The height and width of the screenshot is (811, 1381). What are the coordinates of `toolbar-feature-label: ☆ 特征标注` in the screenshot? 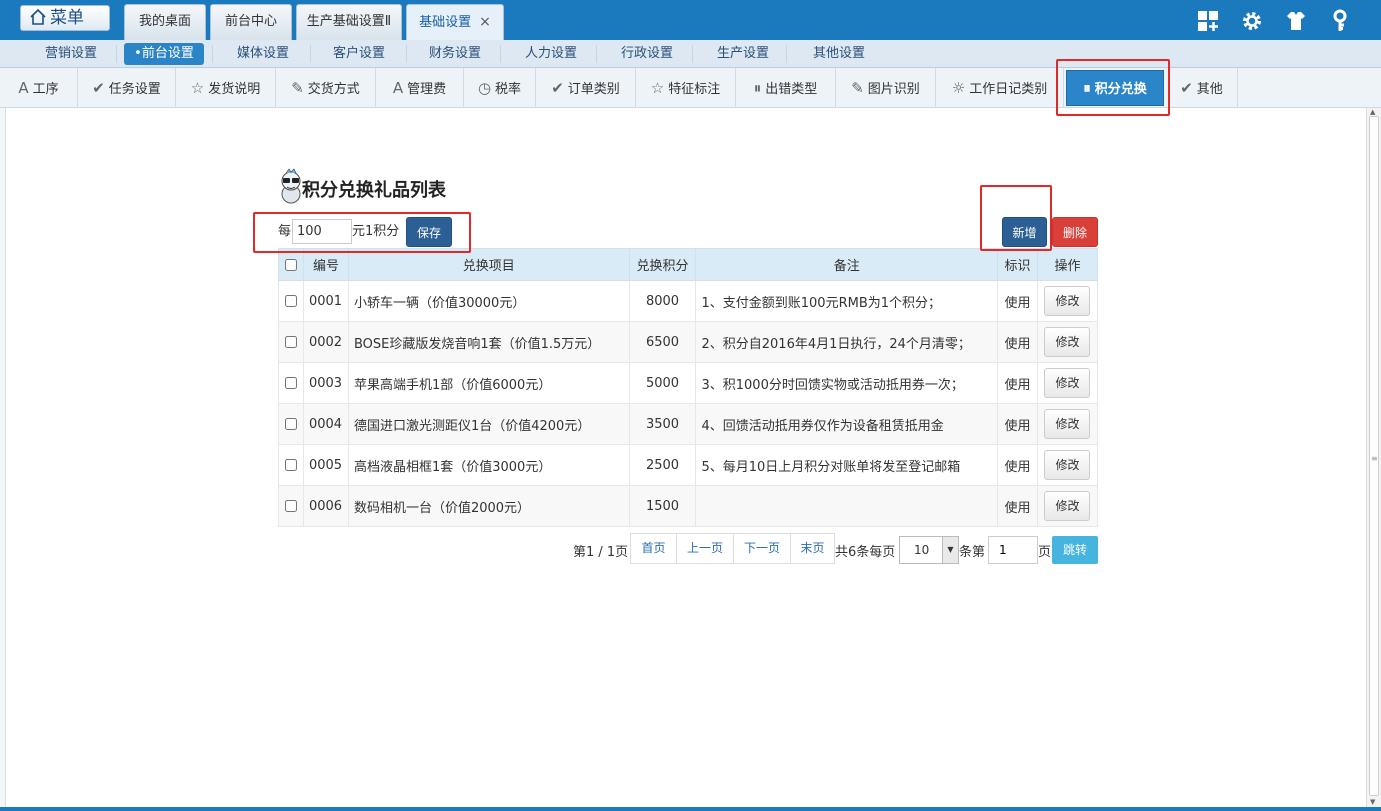 It's located at (686, 88).